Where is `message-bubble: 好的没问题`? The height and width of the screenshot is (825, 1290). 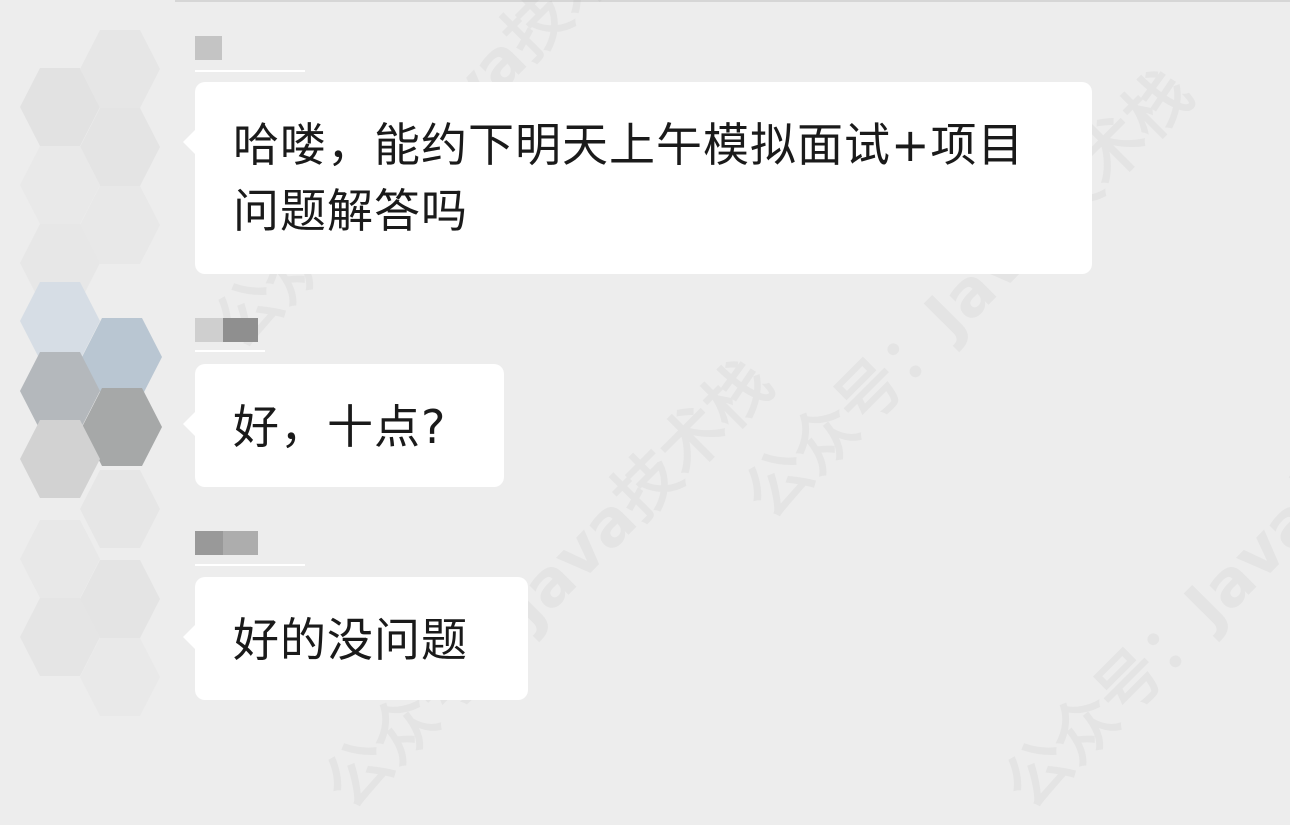 message-bubble: 好的没问题 is located at coordinates (355, 638).